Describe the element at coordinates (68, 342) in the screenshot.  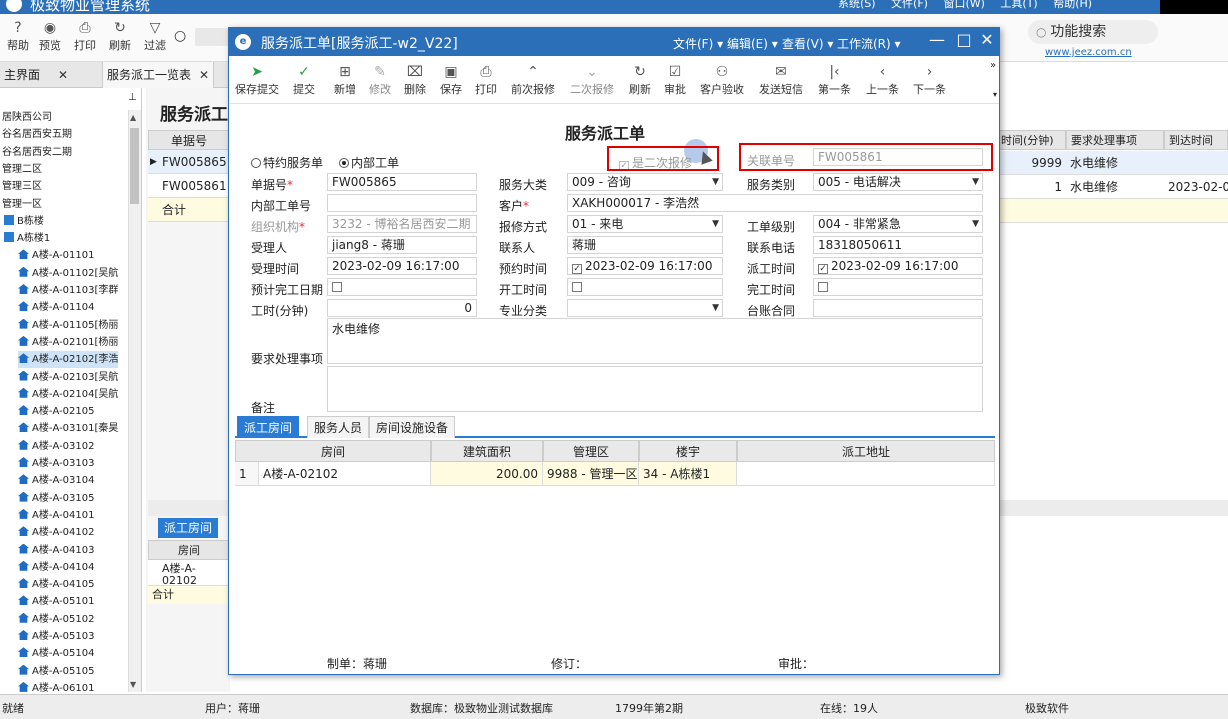
I see `tree-item: A楼-A-02101[杨丽` at that location.